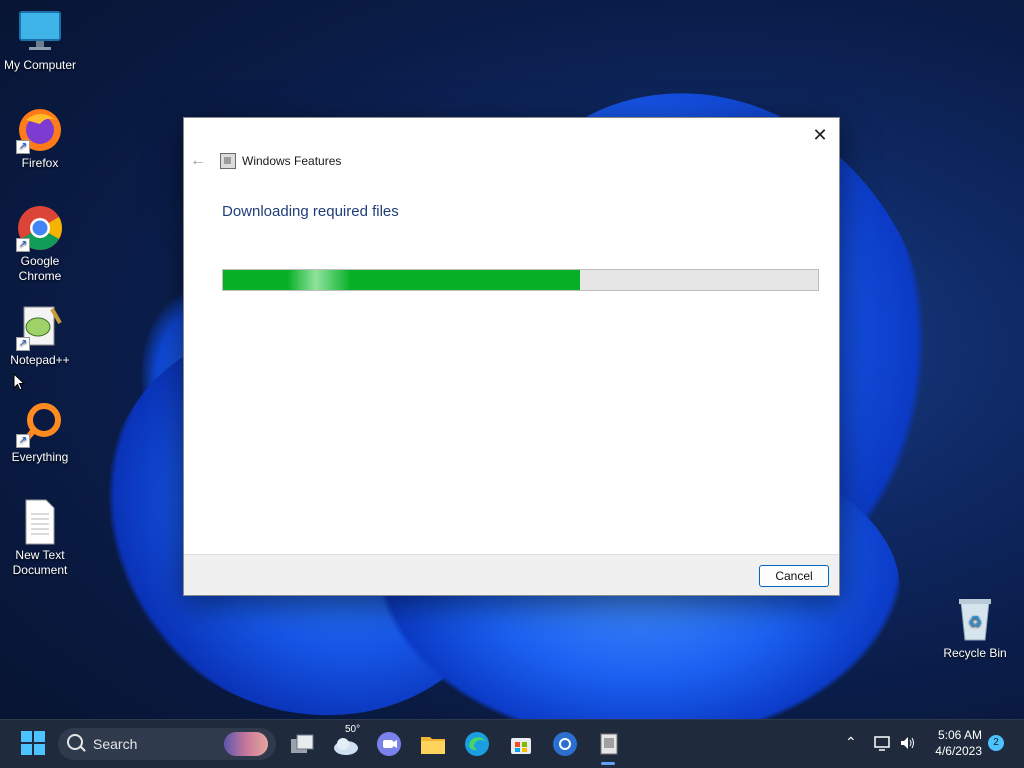 The width and height of the screenshot is (1024, 768). Describe the element at coordinates (40, 130) in the screenshot. I see `firefox-icon: ↗` at that location.